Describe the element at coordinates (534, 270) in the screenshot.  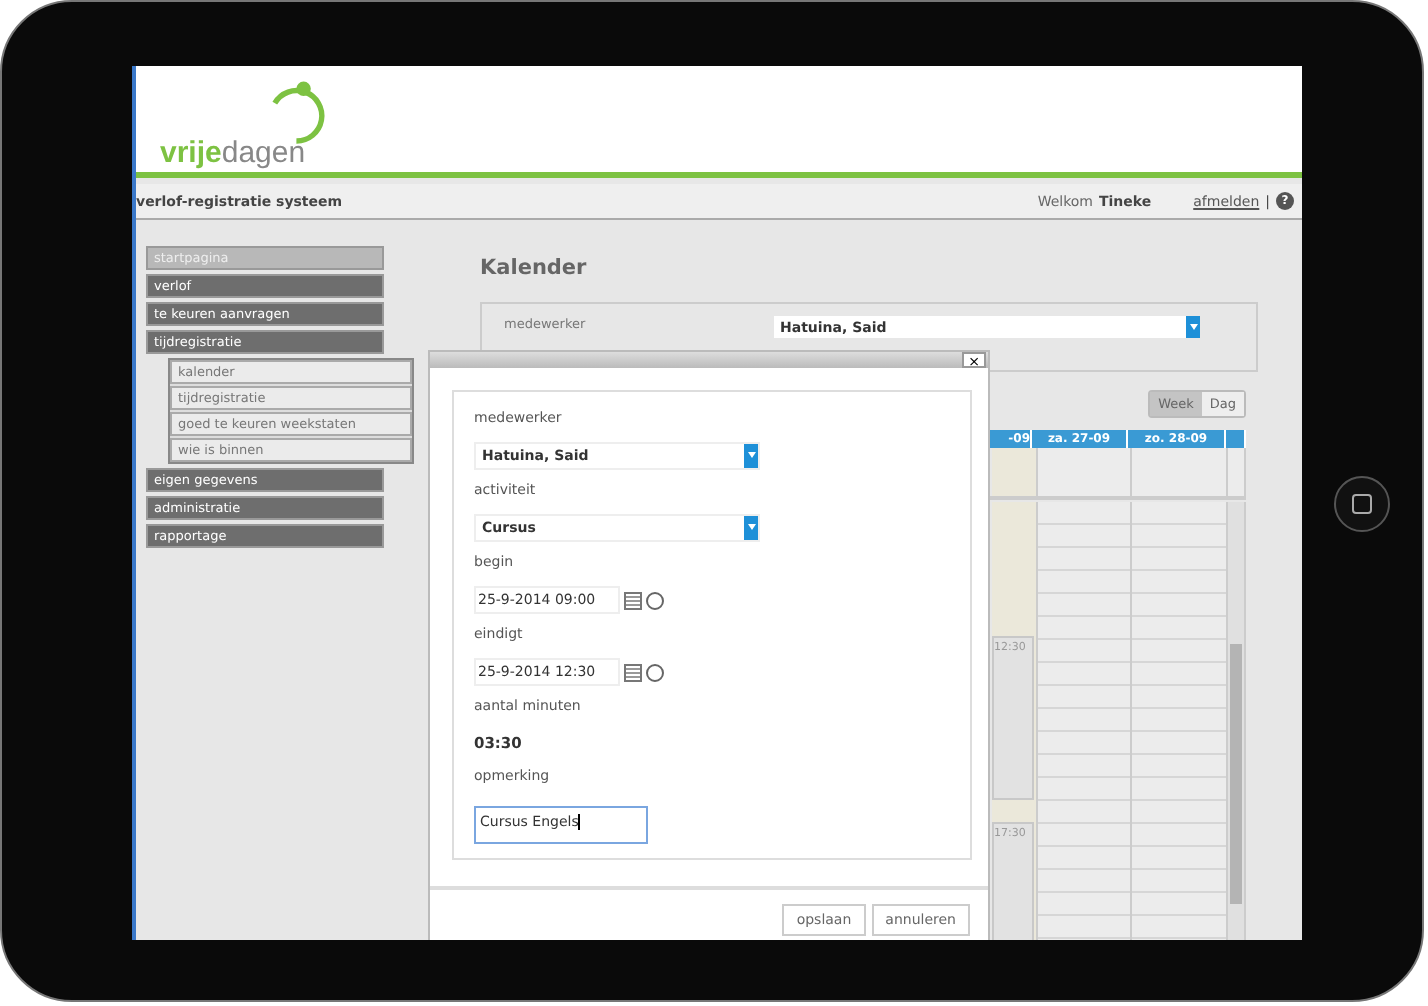
I see `page-title: Kalender` at that location.